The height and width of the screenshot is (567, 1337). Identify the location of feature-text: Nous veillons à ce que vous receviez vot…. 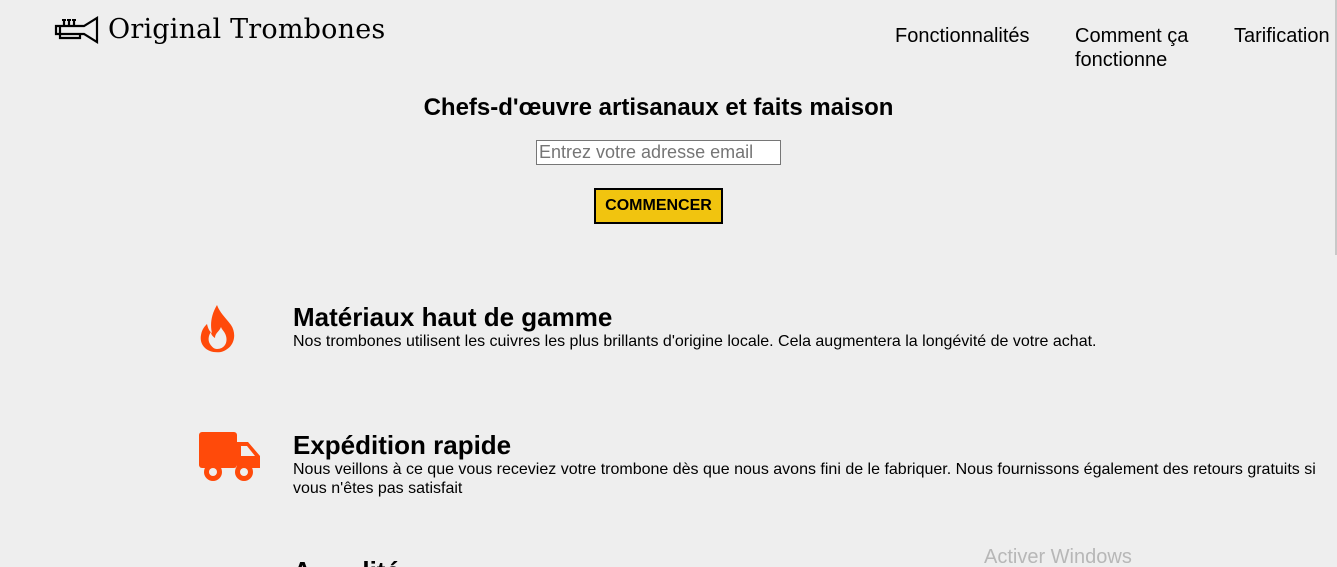
(804, 479).